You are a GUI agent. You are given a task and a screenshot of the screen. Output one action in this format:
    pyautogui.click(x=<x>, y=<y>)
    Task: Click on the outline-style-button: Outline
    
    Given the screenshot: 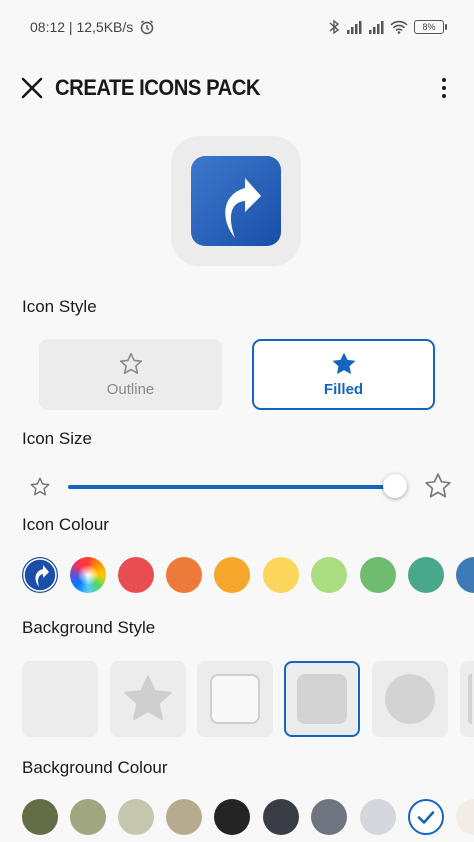 What is the action you would take?
    pyautogui.click(x=130, y=374)
    